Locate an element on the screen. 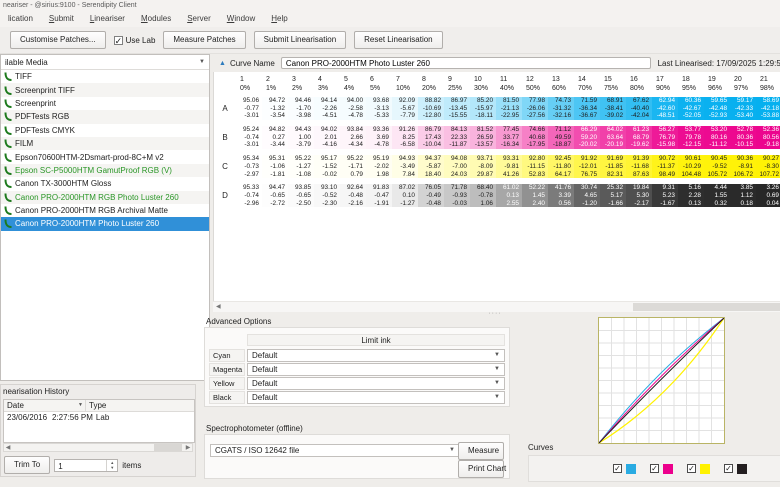 Image resolution: width=780 pixels, height=487 pixels. patch-cell: -3.01 is located at coordinates (249, 145).